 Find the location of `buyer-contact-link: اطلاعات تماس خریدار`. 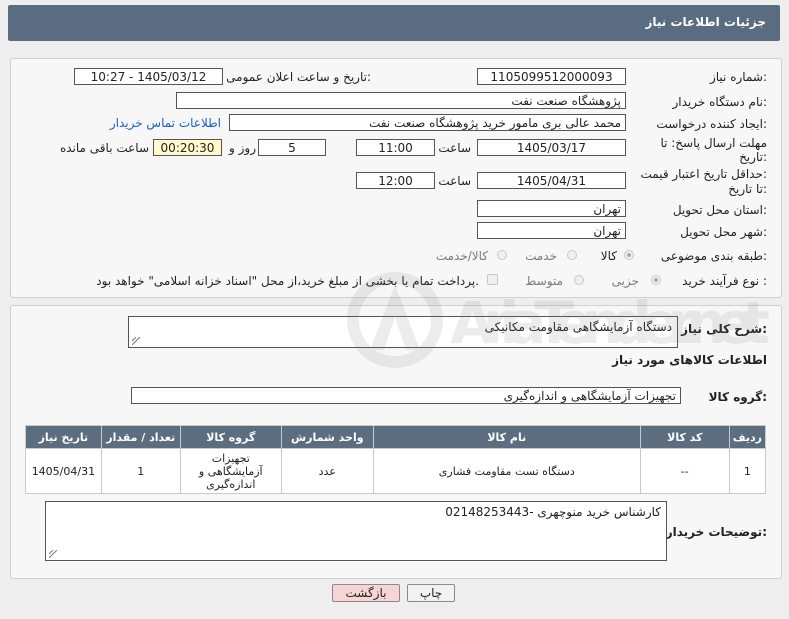

buyer-contact-link: اطلاعات تماس خریدار is located at coordinates (165, 123).